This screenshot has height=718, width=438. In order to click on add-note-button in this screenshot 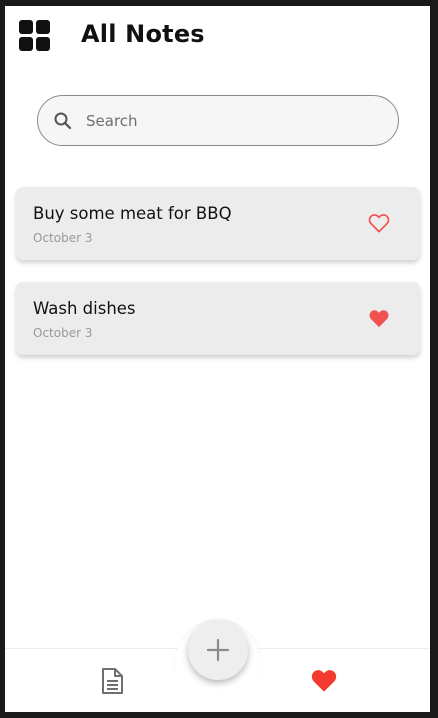, I will do `click(218, 650)`.